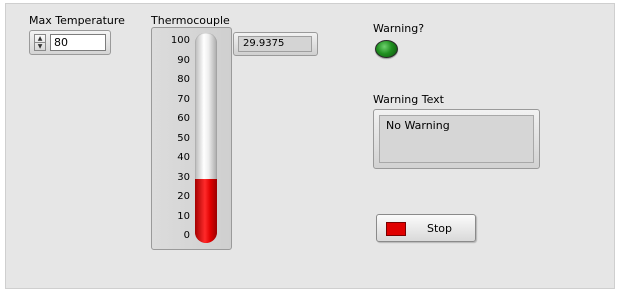 The height and width of the screenshot is (294, 621). I want to click on scale-tick-label: 70, so click(183, 99).